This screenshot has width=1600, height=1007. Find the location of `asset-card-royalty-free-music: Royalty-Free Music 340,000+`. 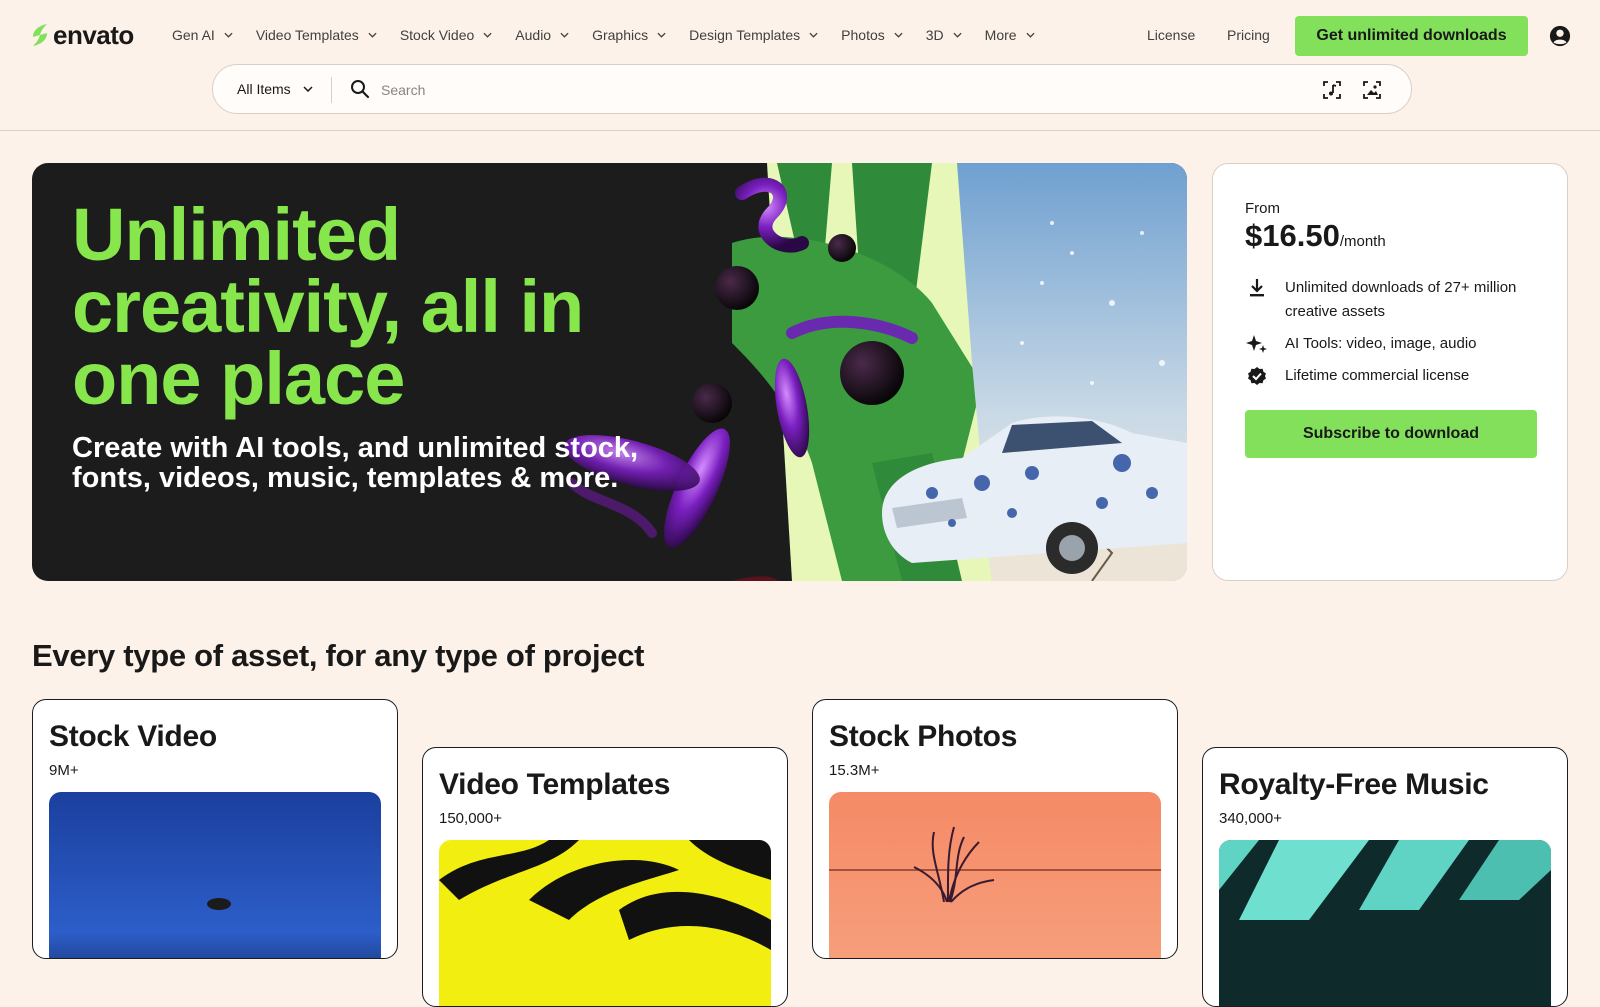

asset-card-royalty-free-music: Royalty-Free Music 340,000+ is located at coordinates (1385, 877).